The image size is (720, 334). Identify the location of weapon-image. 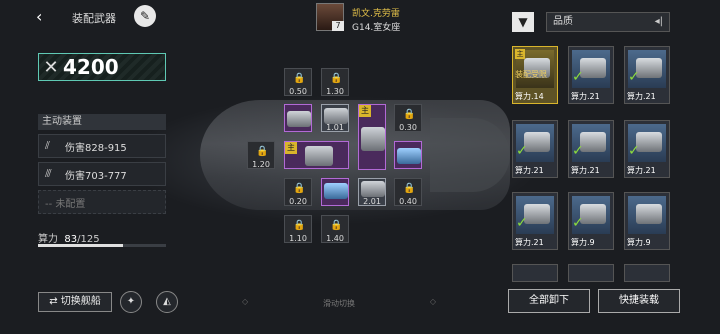
(647, 215).